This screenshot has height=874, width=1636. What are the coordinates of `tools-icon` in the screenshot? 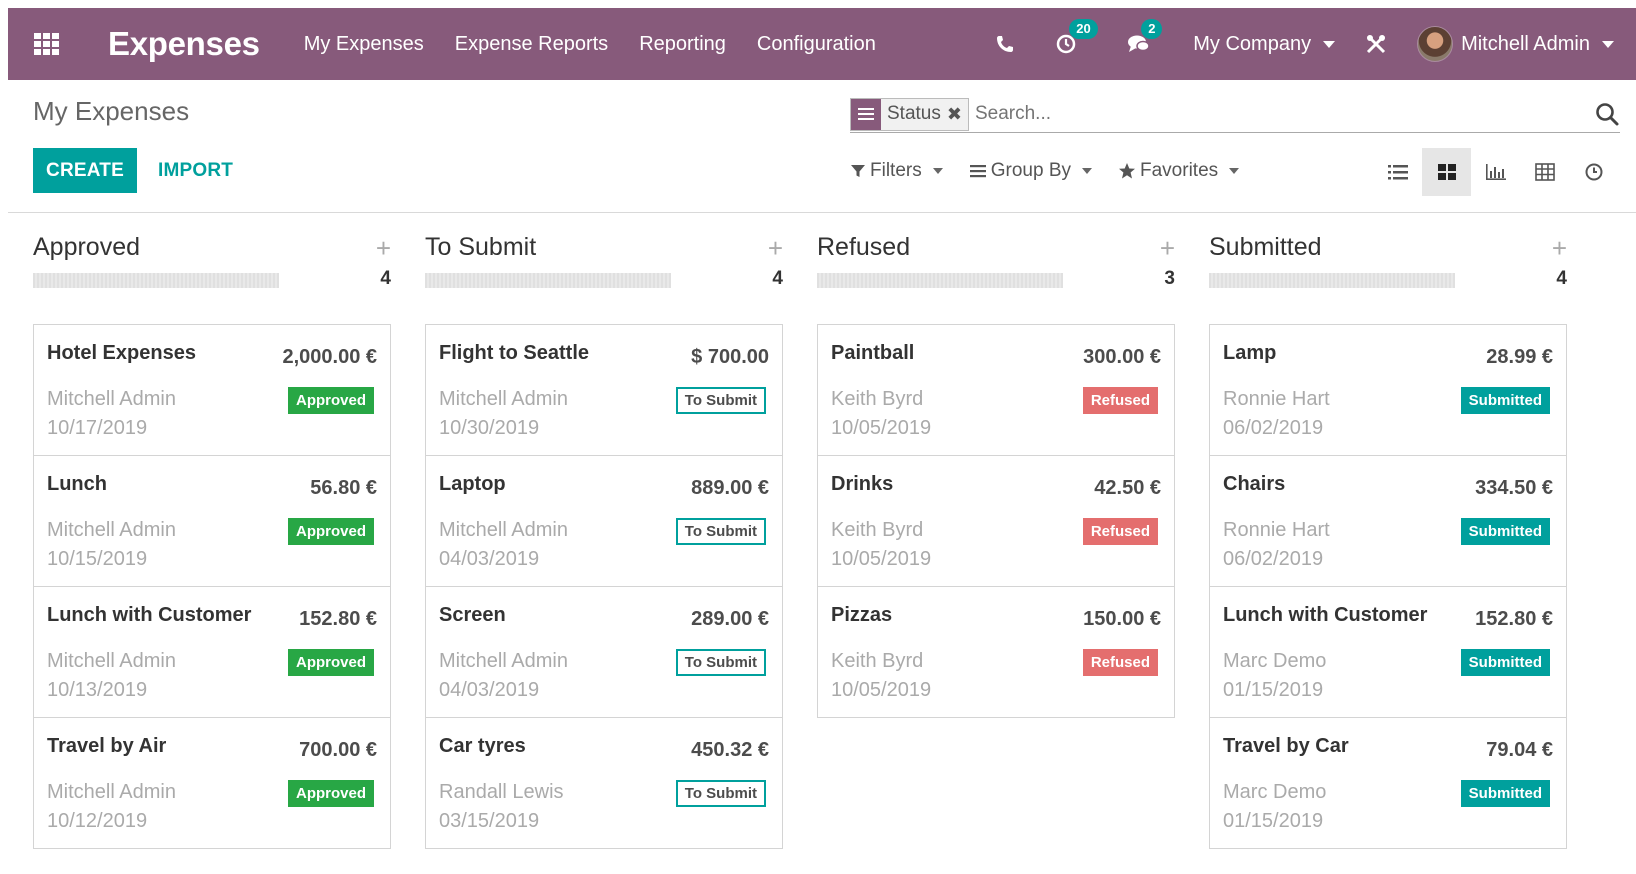 It's located at (1376, 44).